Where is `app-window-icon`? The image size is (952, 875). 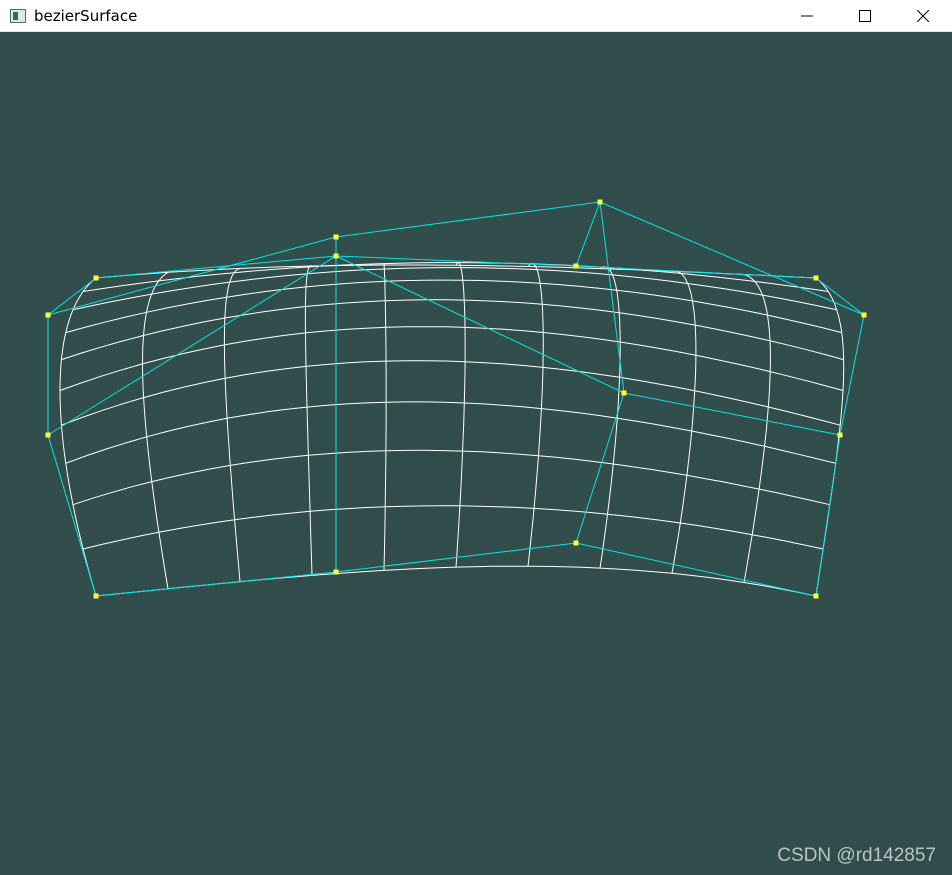
app-window-icon is located at coordinates (18, 15).